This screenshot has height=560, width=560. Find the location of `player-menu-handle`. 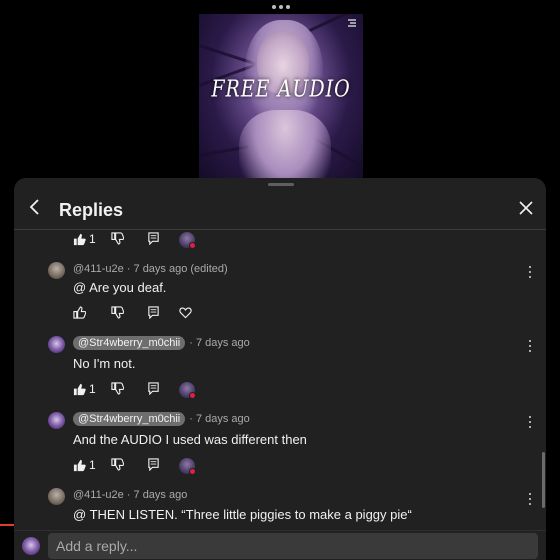

player-menu-handle is located at coordinates (281, 7).